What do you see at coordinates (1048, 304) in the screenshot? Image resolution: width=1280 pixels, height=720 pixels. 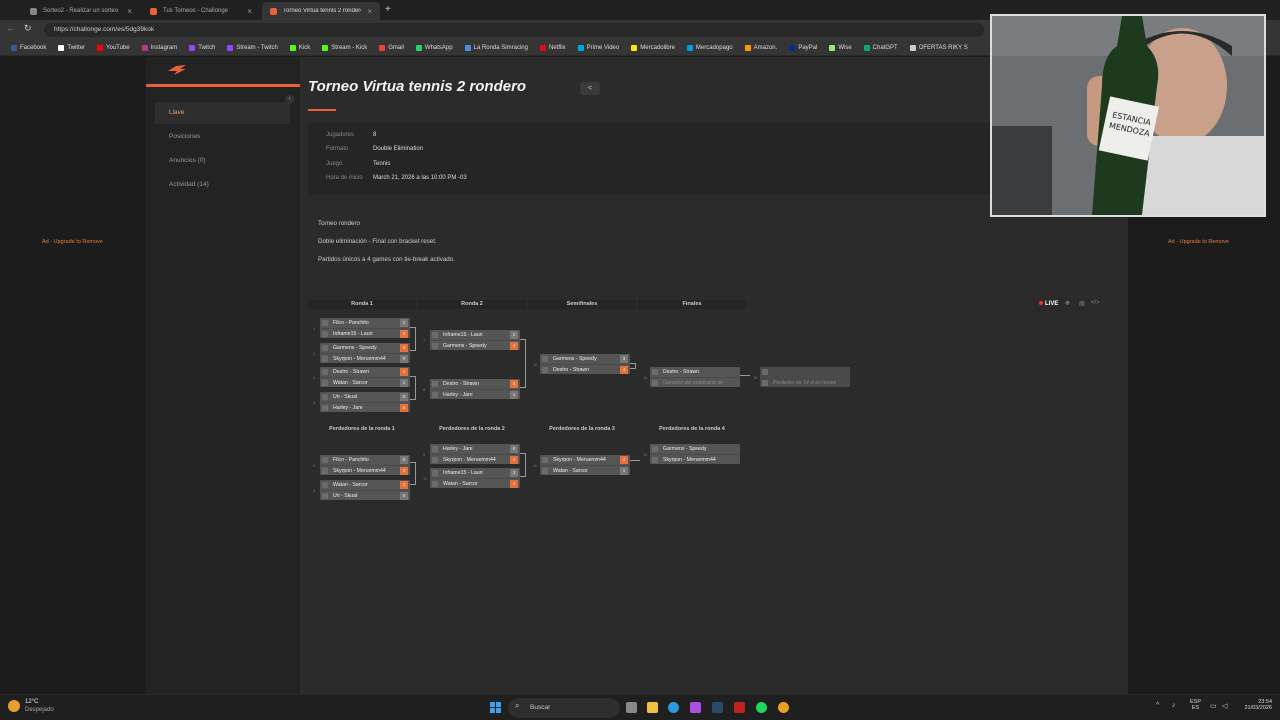 I see `live-button: LIVE` at bounding box center [1048, 304].